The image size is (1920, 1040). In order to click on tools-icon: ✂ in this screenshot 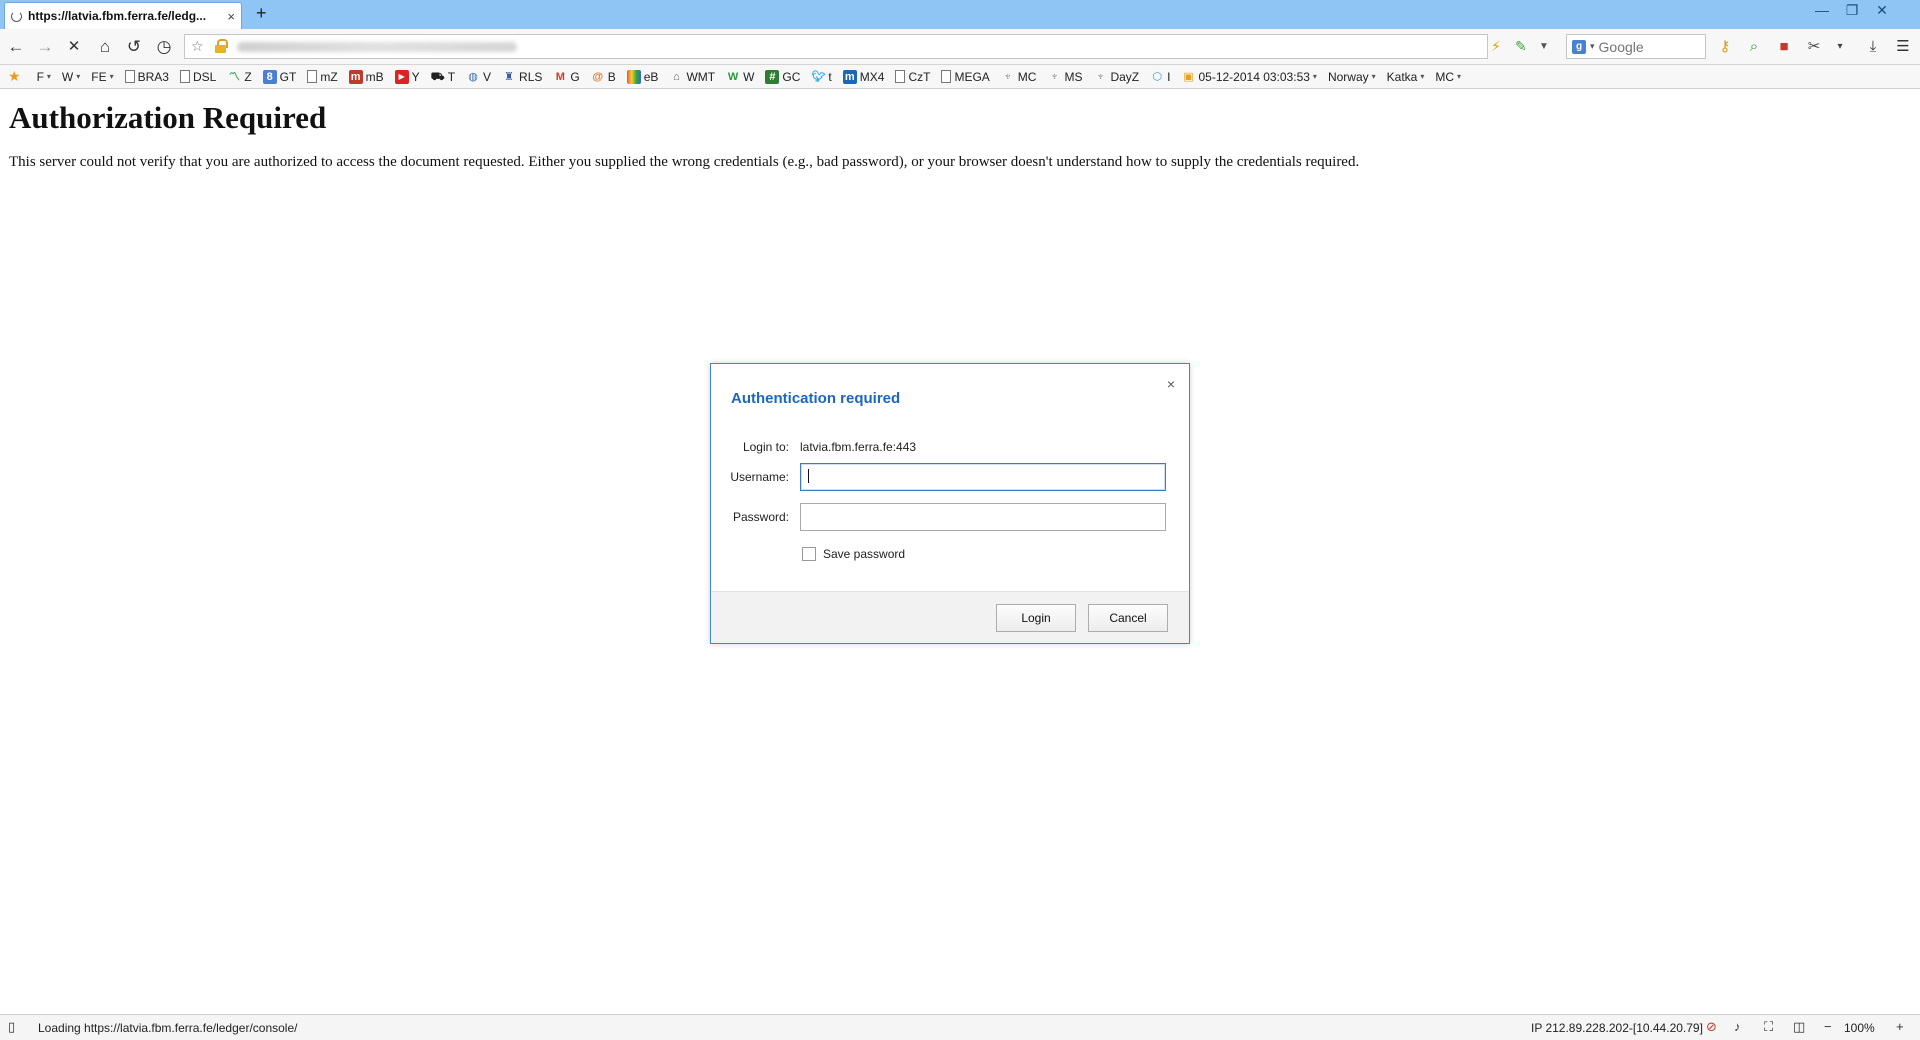, I will do `click(1814, 47)`.